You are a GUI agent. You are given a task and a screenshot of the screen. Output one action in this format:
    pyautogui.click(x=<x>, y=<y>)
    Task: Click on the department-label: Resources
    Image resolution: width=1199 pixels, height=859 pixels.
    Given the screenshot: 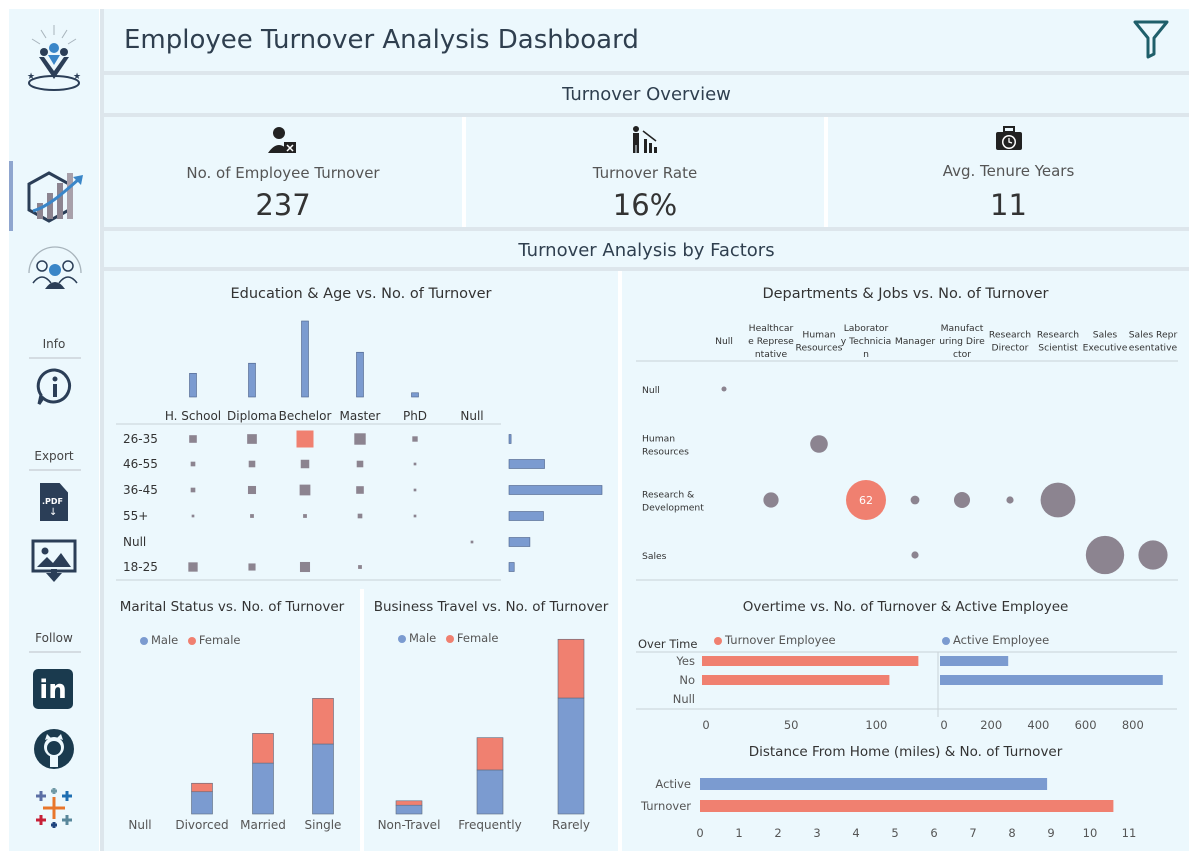 What is the action you would take?
    pyautogui.click(x=665, y=452)
    